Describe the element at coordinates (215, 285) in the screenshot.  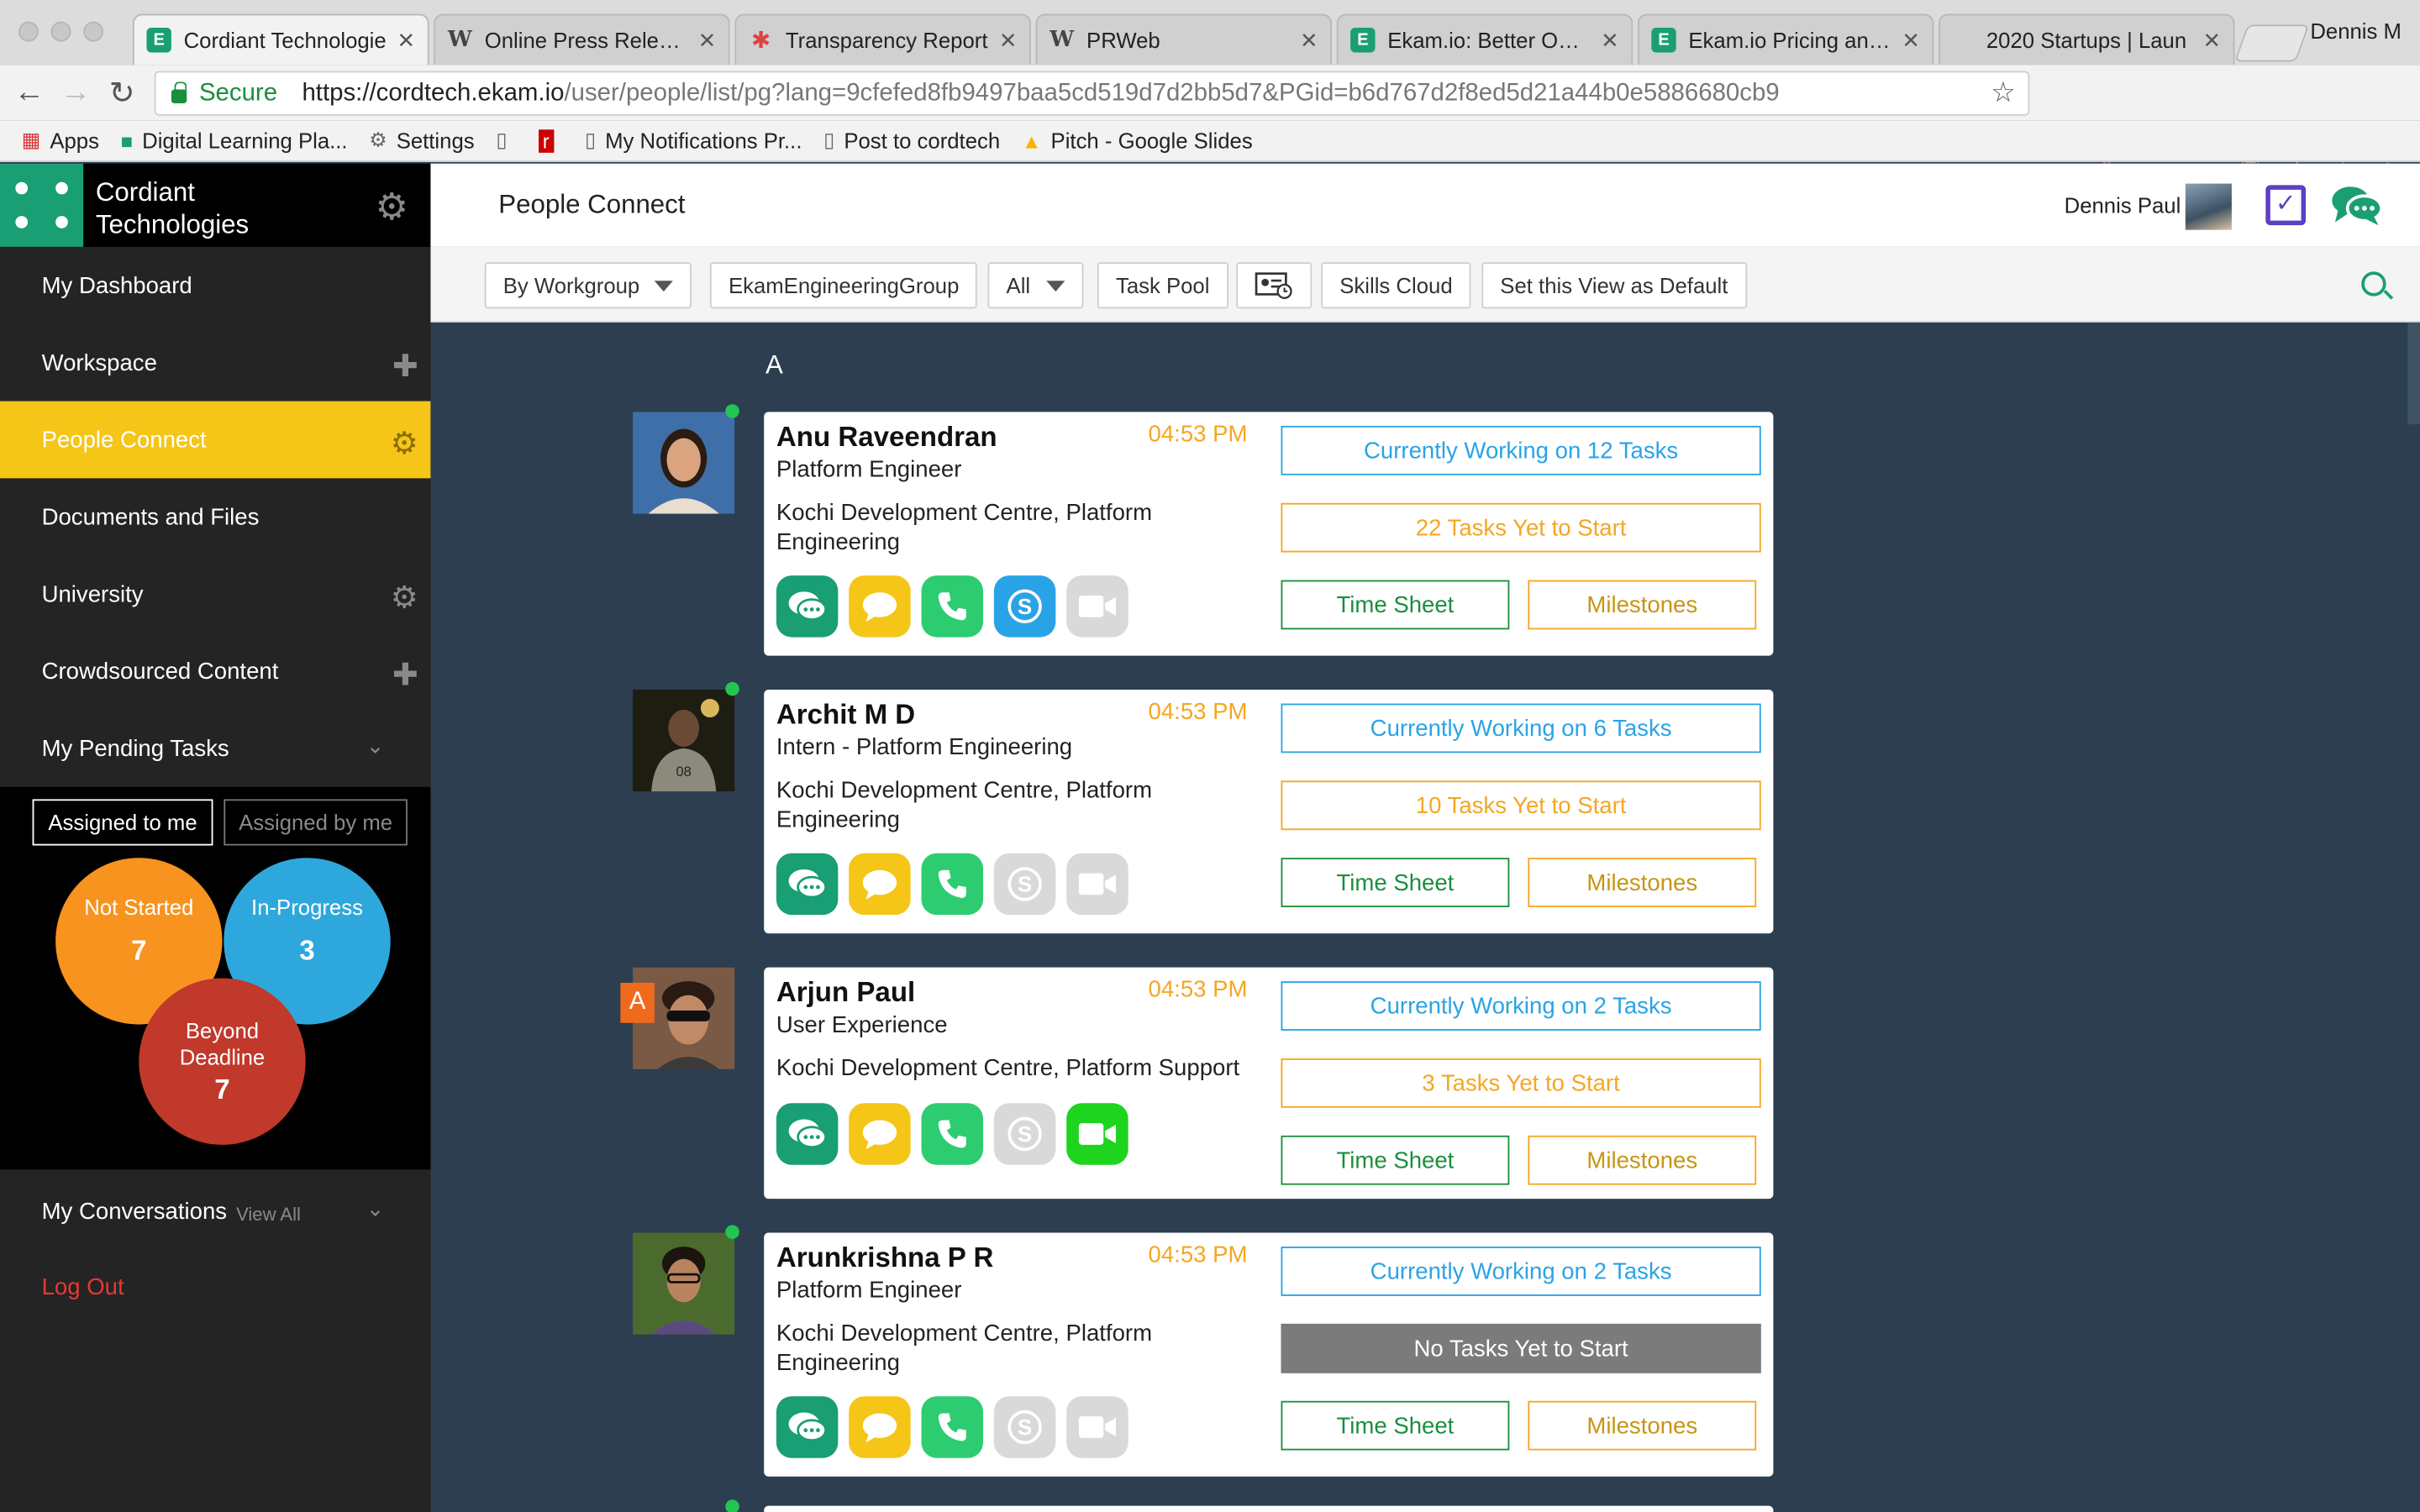
I see `sidebar-item-dashboard: My Dashboard` at that location.